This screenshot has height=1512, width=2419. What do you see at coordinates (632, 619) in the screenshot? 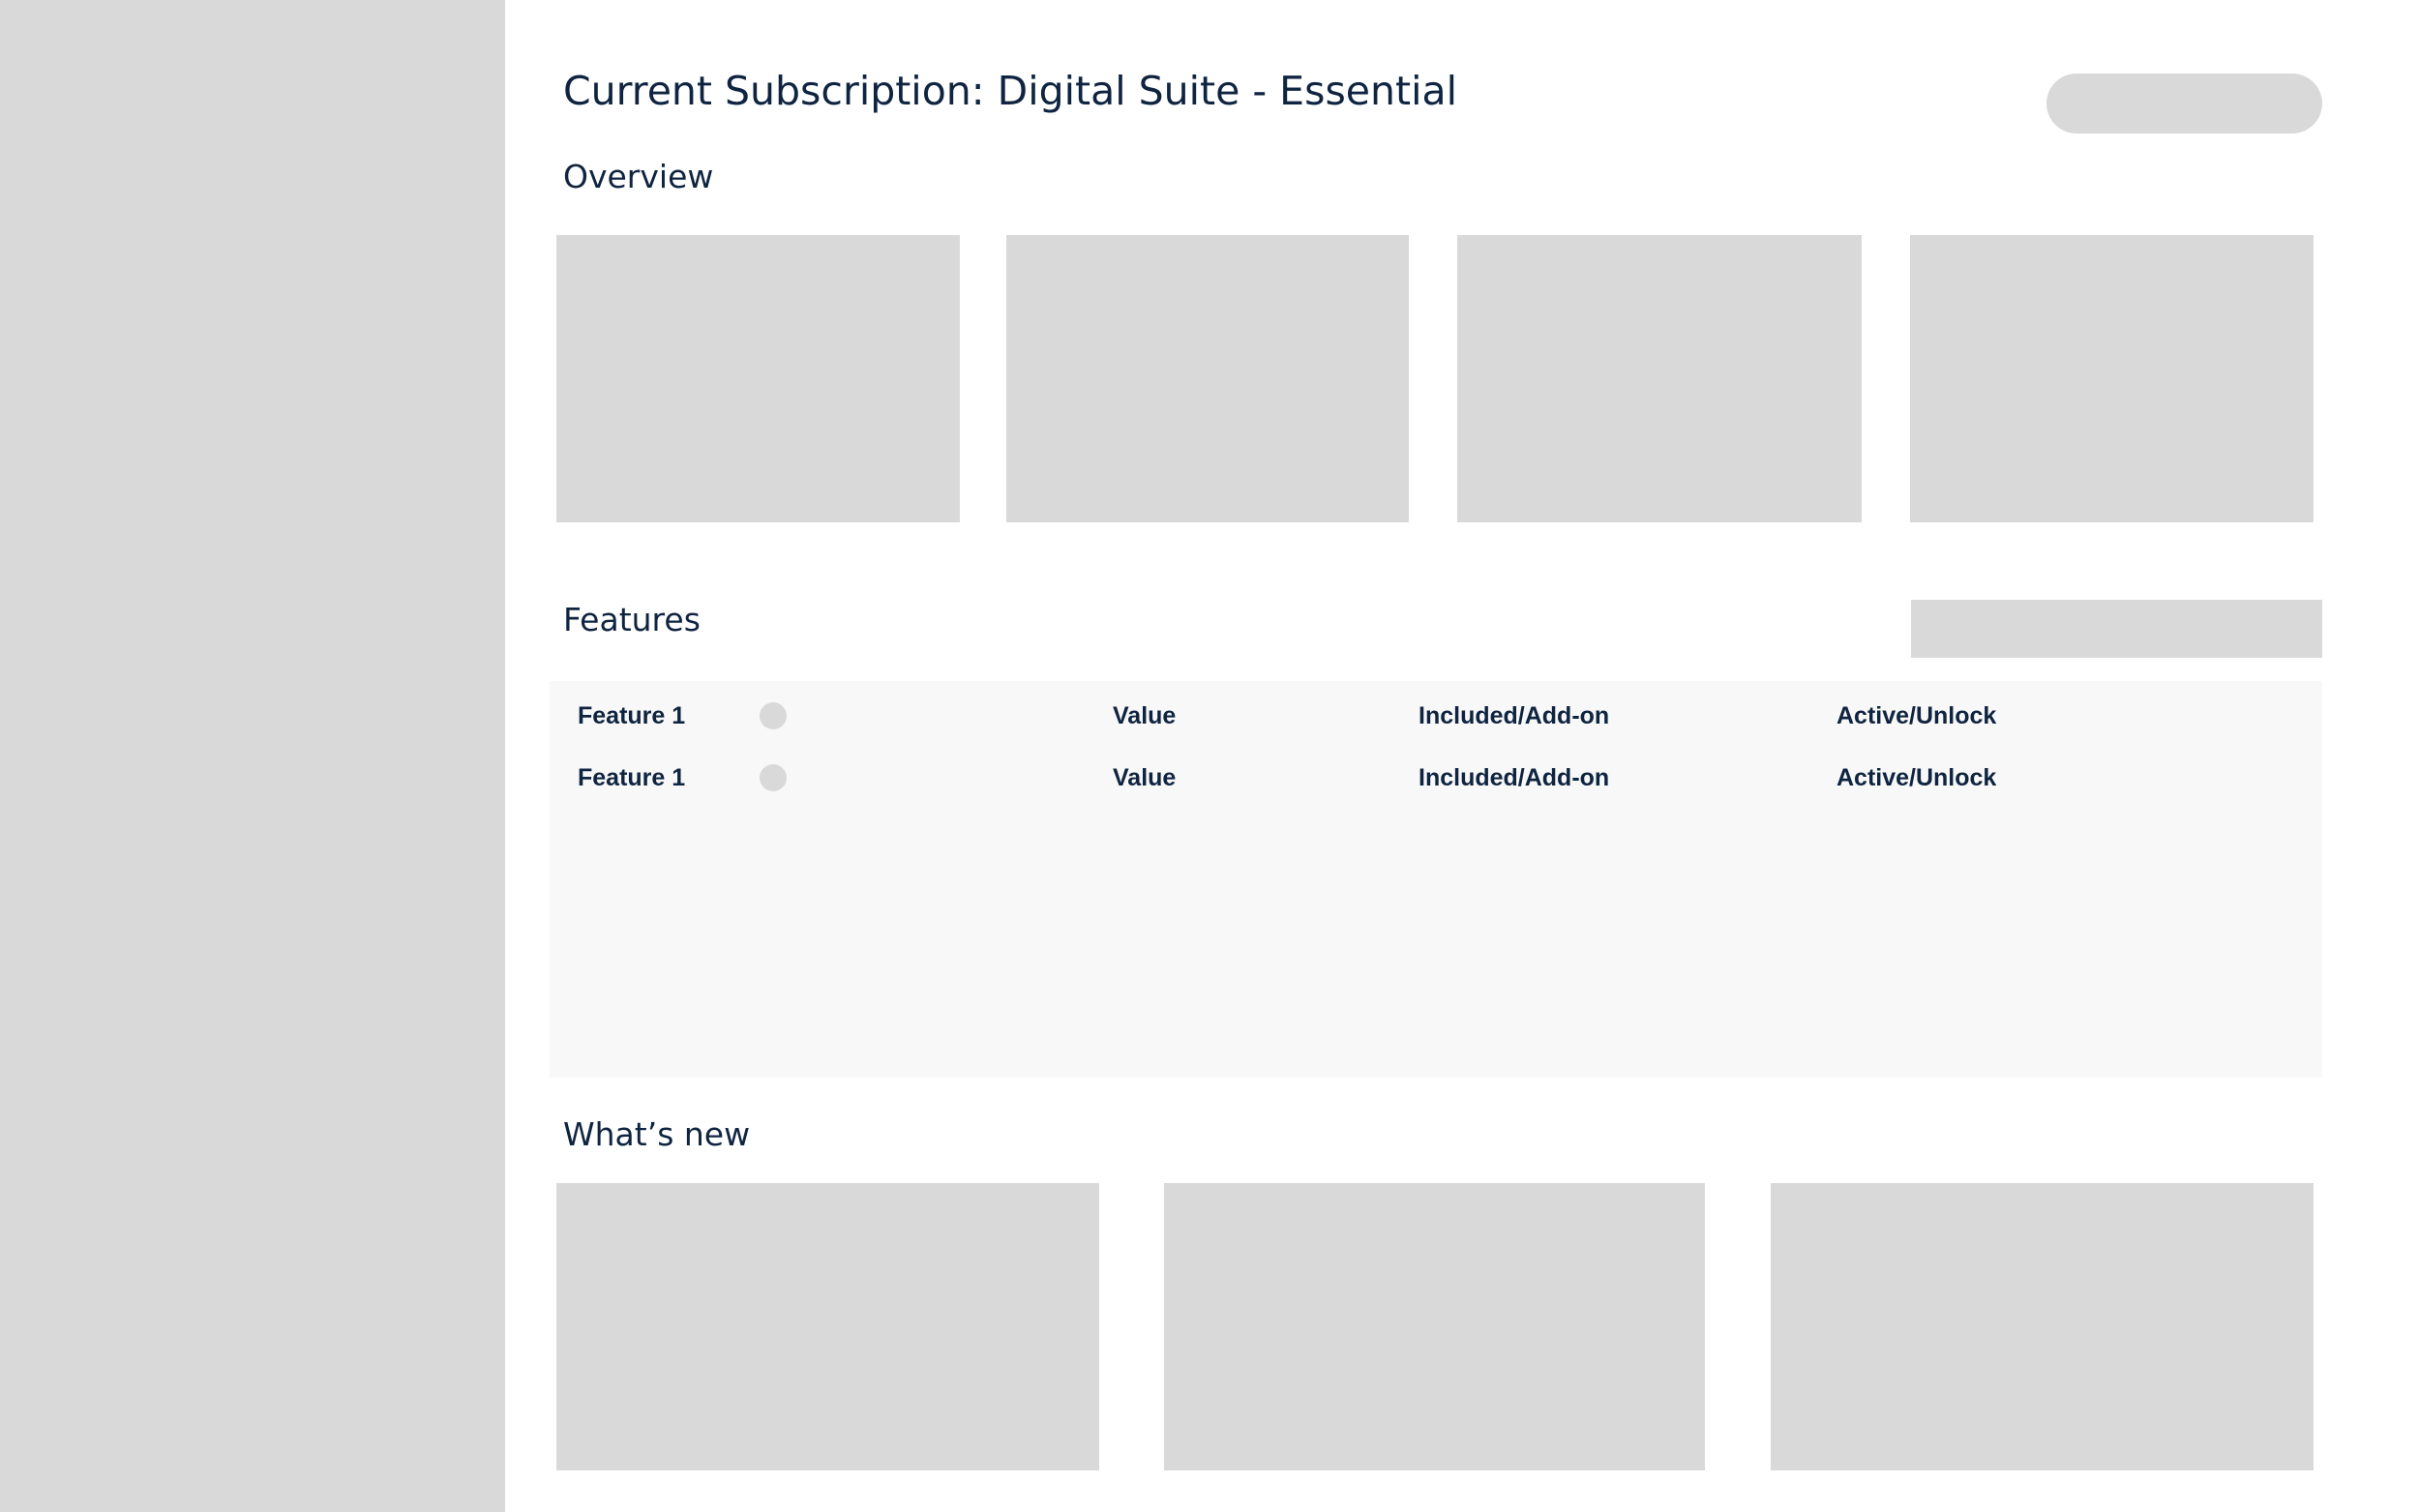
I see `features-heading: Features` at bounding box center [632, 619].